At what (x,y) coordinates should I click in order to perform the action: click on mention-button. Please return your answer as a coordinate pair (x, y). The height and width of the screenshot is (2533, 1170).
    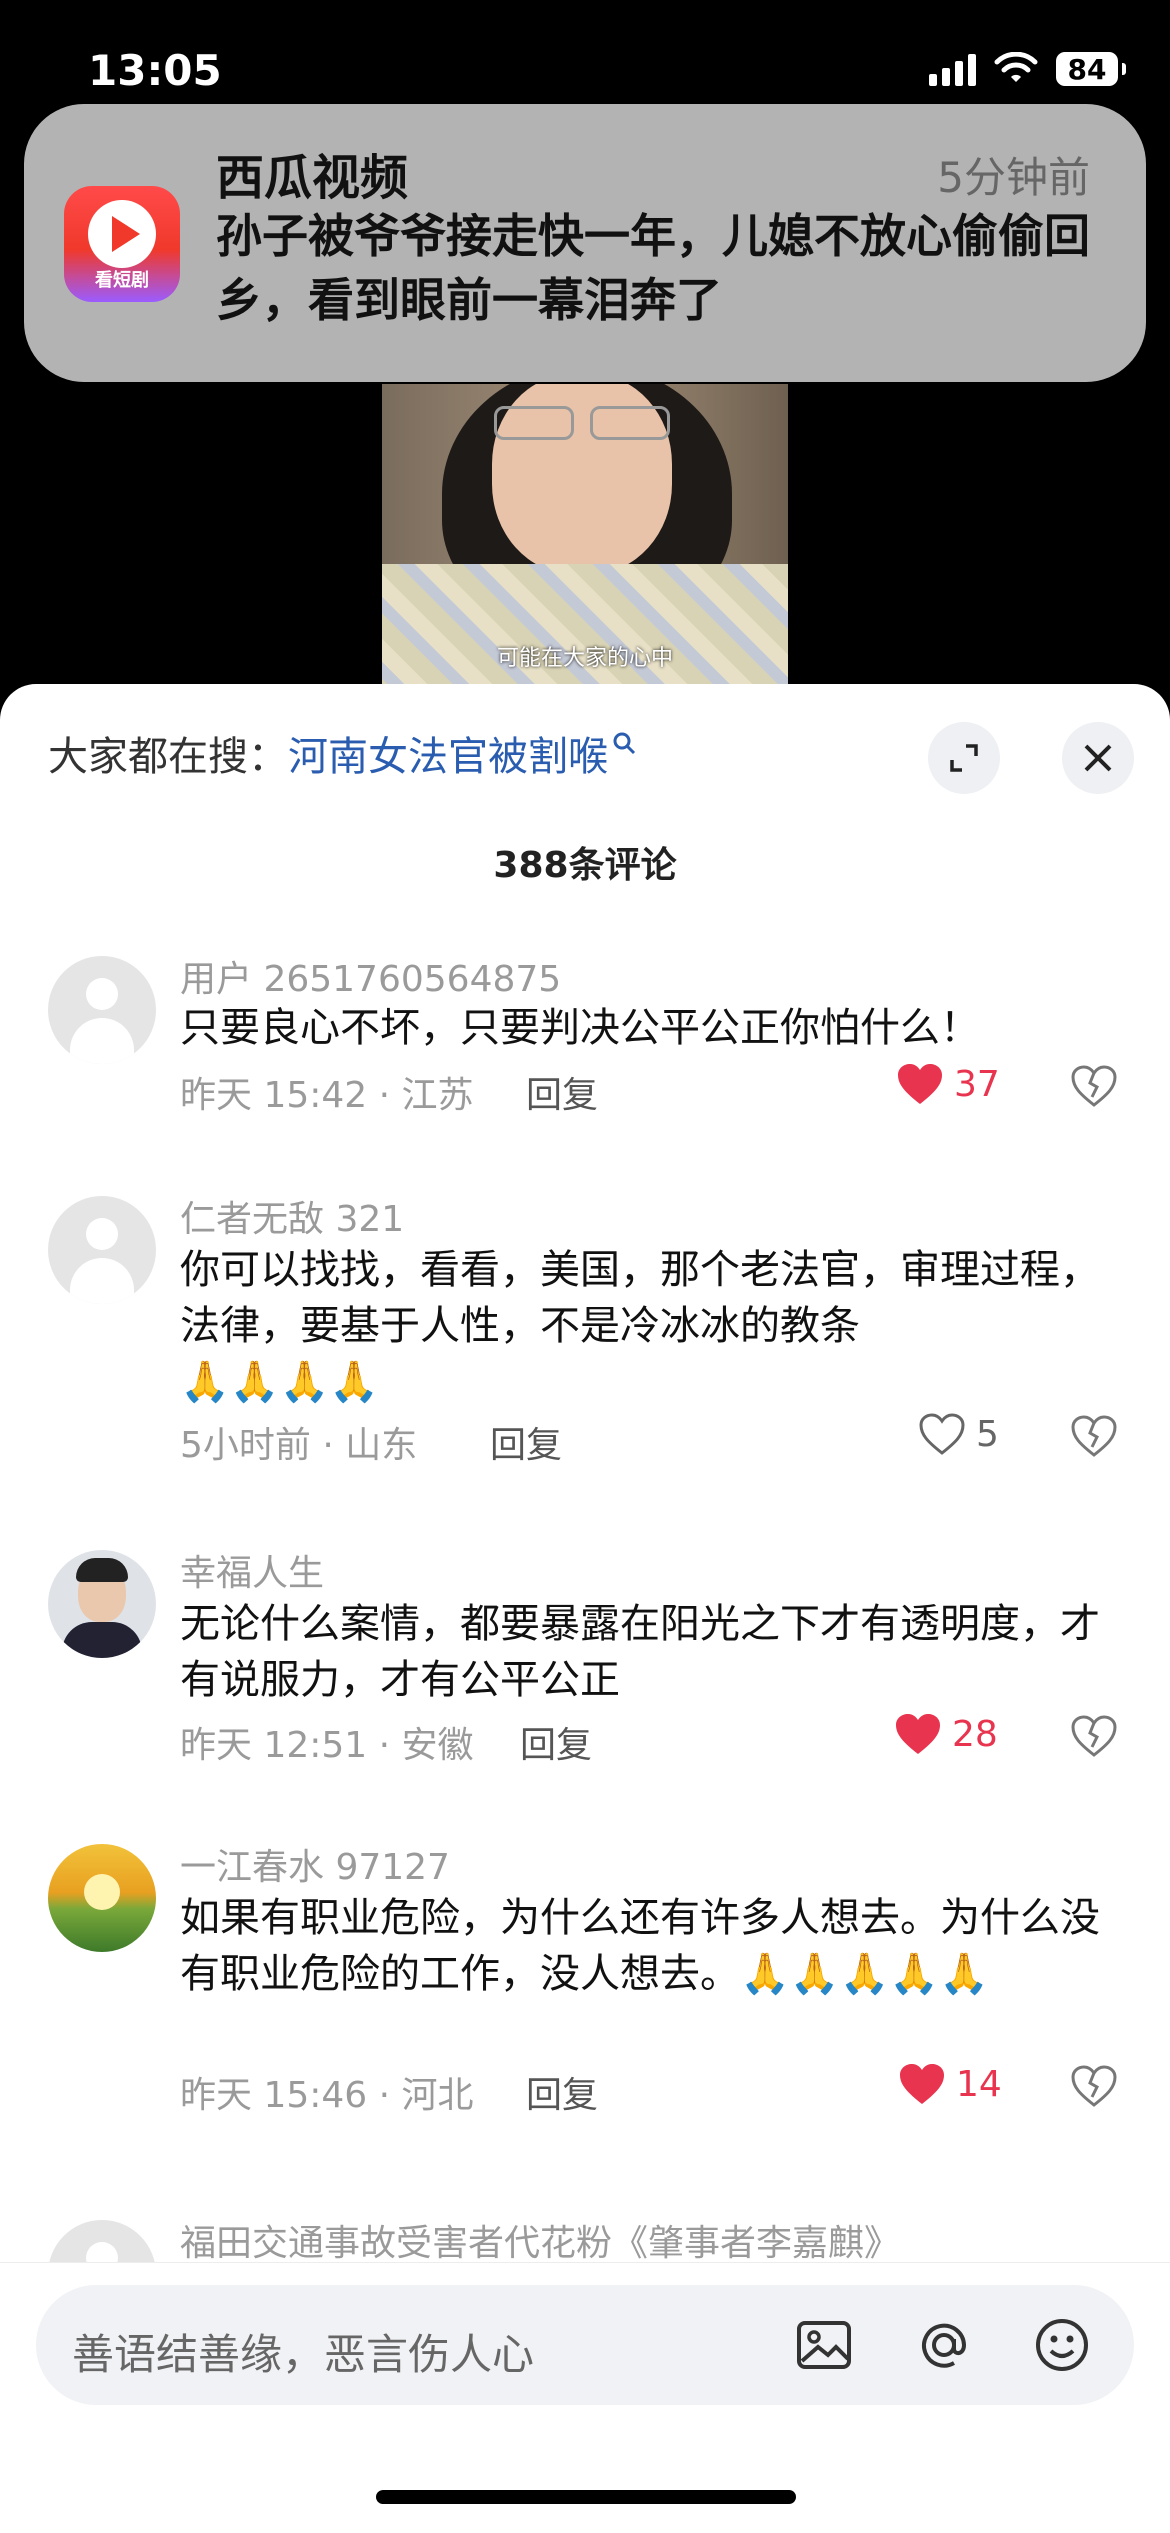
    Looking at the image, I should click on (944, 2345).